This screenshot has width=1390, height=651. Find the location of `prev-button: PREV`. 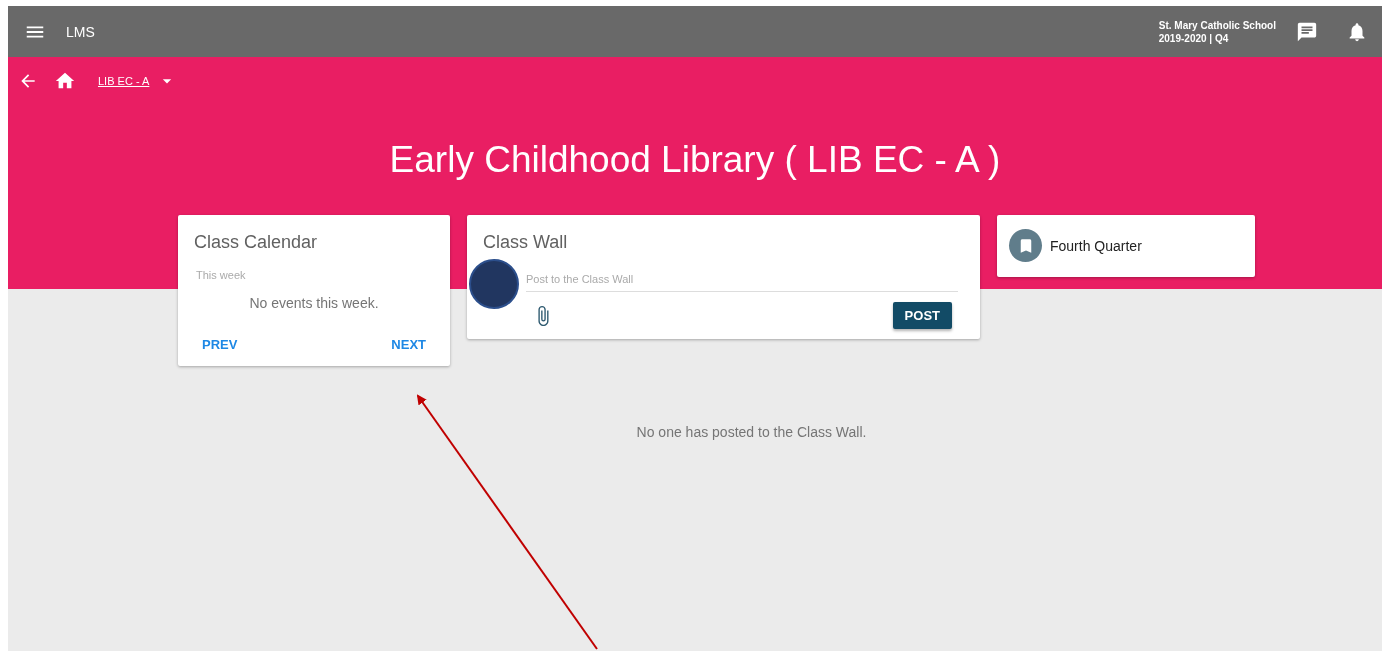

prev-button: PREV is located at coordinates (220, 344).